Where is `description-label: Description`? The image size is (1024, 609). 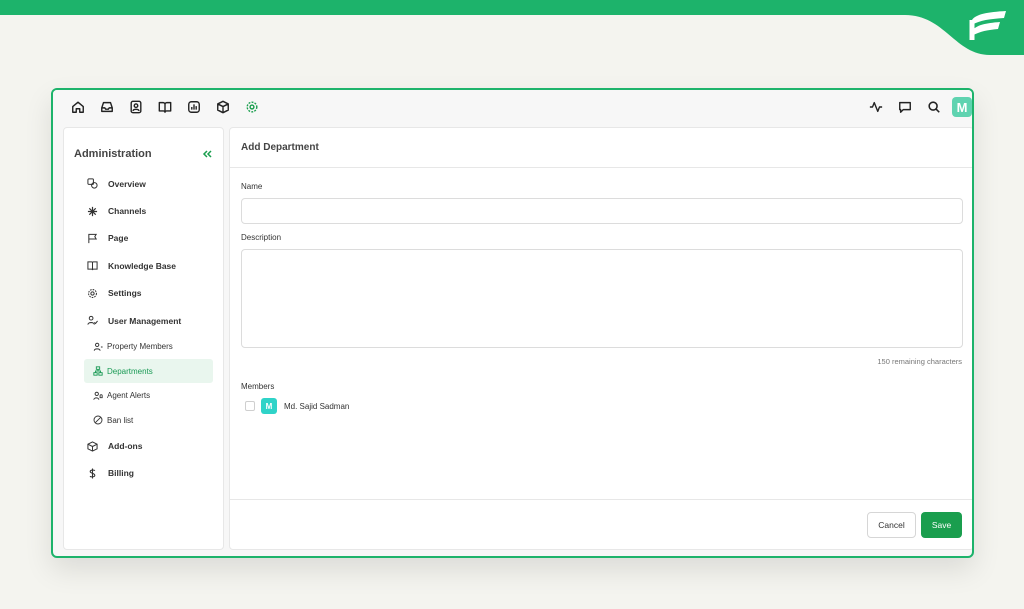 description-label: Description is located at coordinates (261, 237).